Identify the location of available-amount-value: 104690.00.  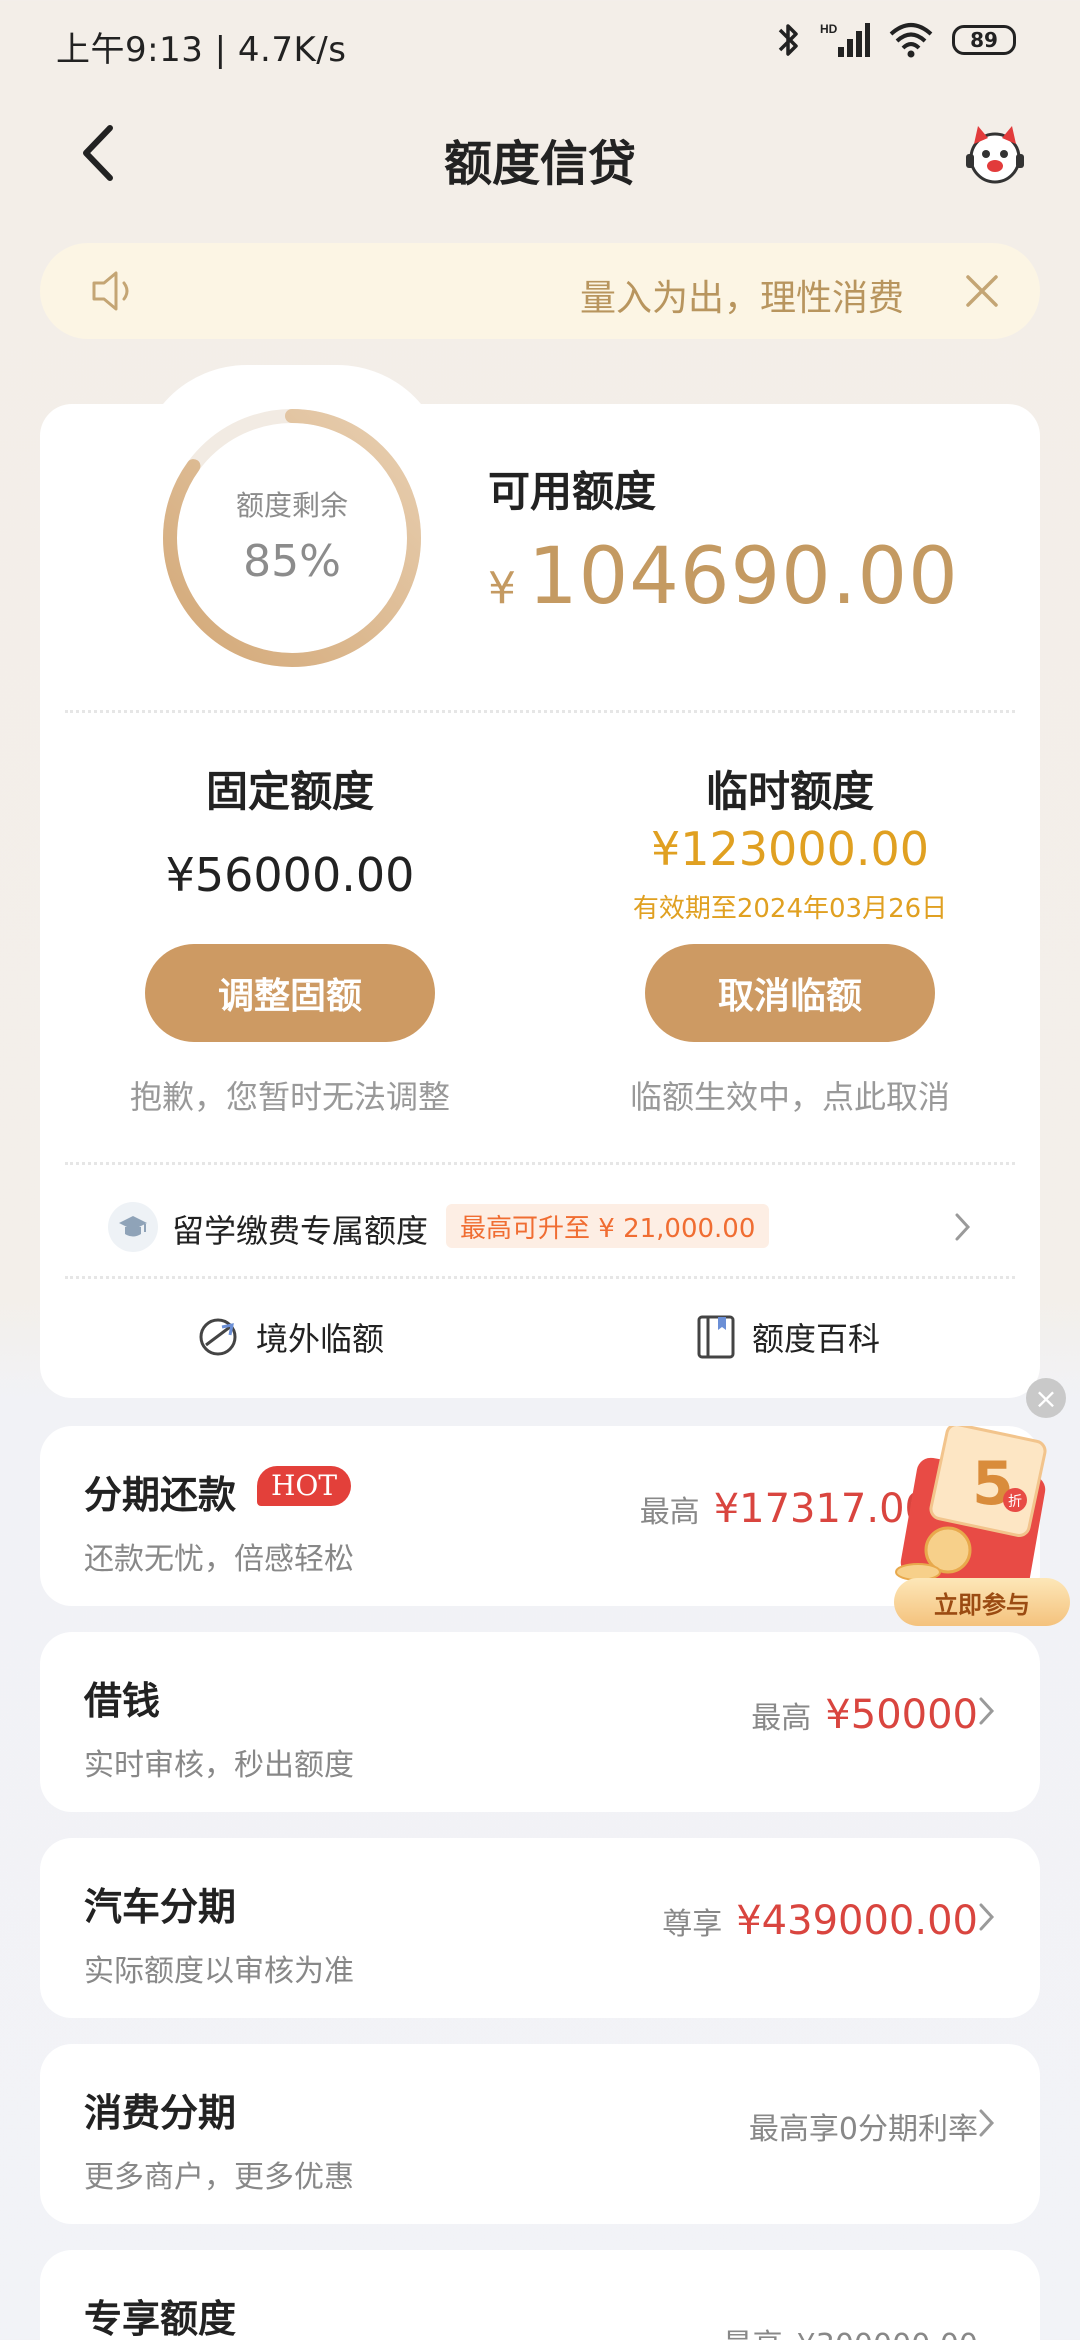
(743, 577).